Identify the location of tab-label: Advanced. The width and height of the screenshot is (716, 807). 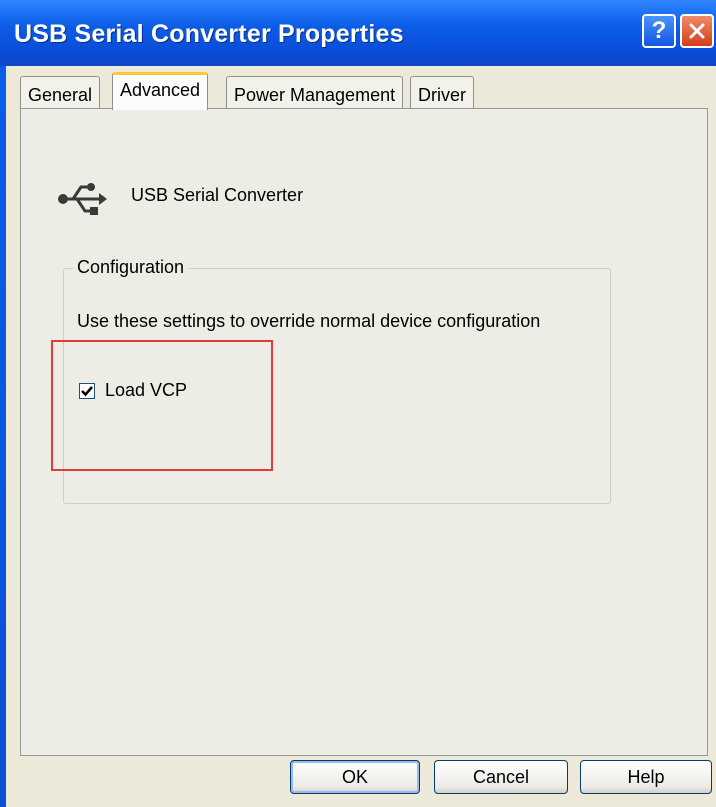
(160, 90).